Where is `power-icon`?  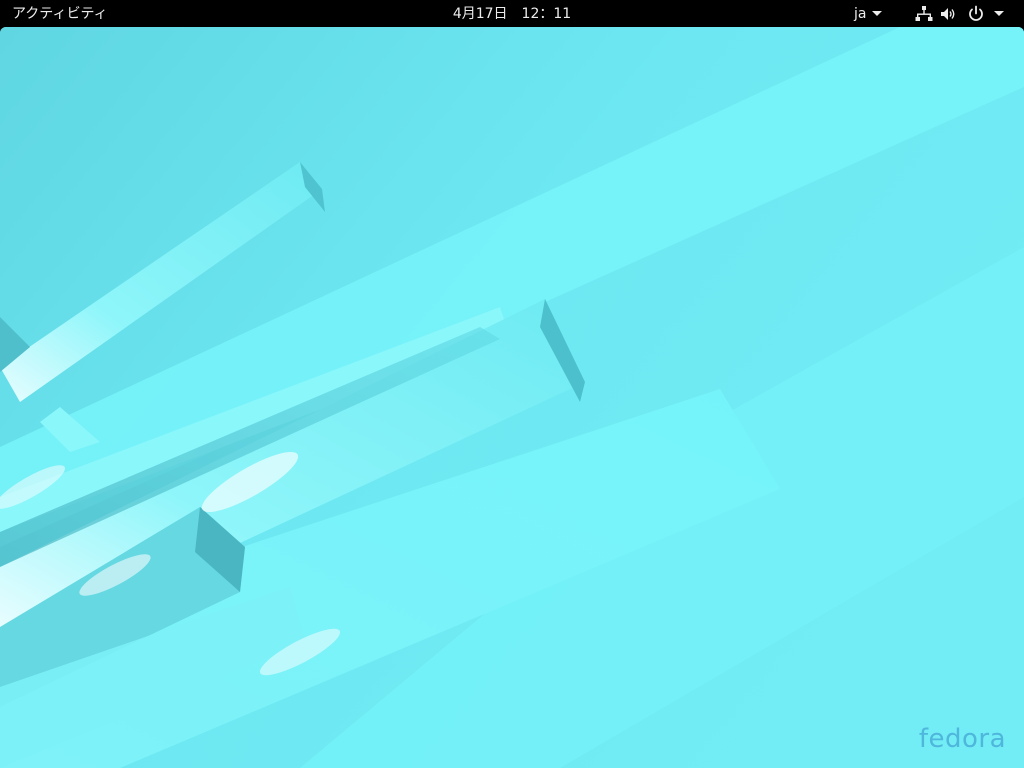 power-icon is located at coordinates (976, 13).